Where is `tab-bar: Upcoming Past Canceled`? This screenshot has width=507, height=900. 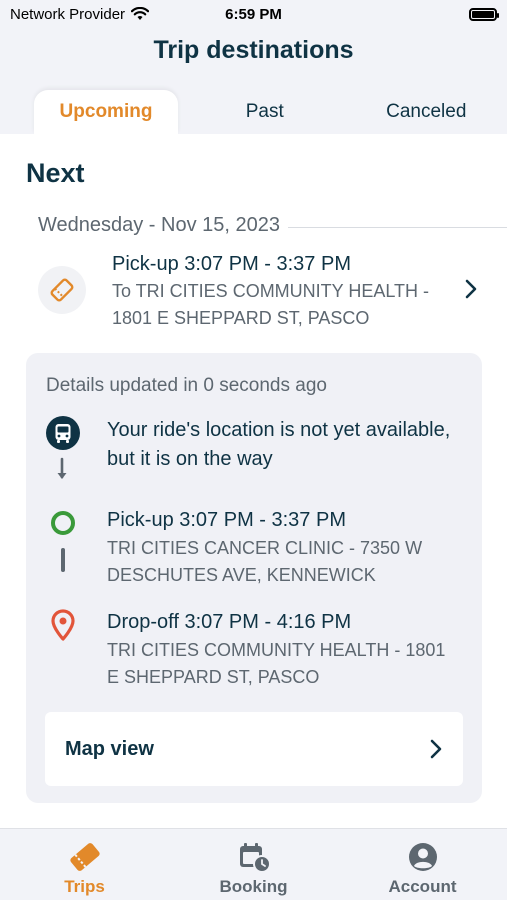 tab-bar: Upcoming Past Canceled is located at coordinates (253, 112).